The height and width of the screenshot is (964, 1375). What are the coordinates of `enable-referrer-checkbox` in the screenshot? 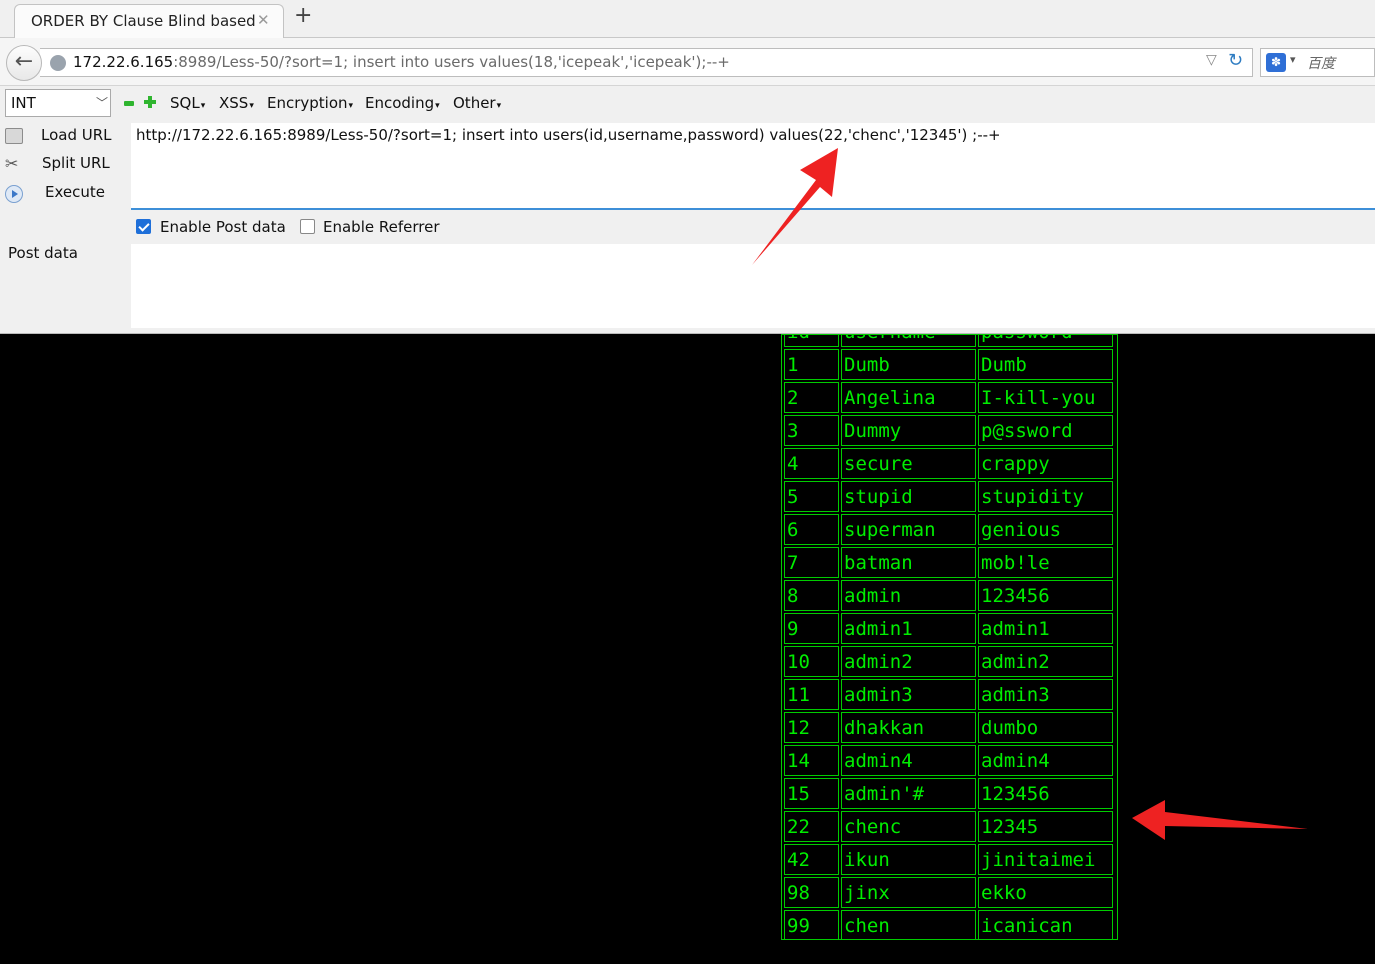 It's located at (307, 226).